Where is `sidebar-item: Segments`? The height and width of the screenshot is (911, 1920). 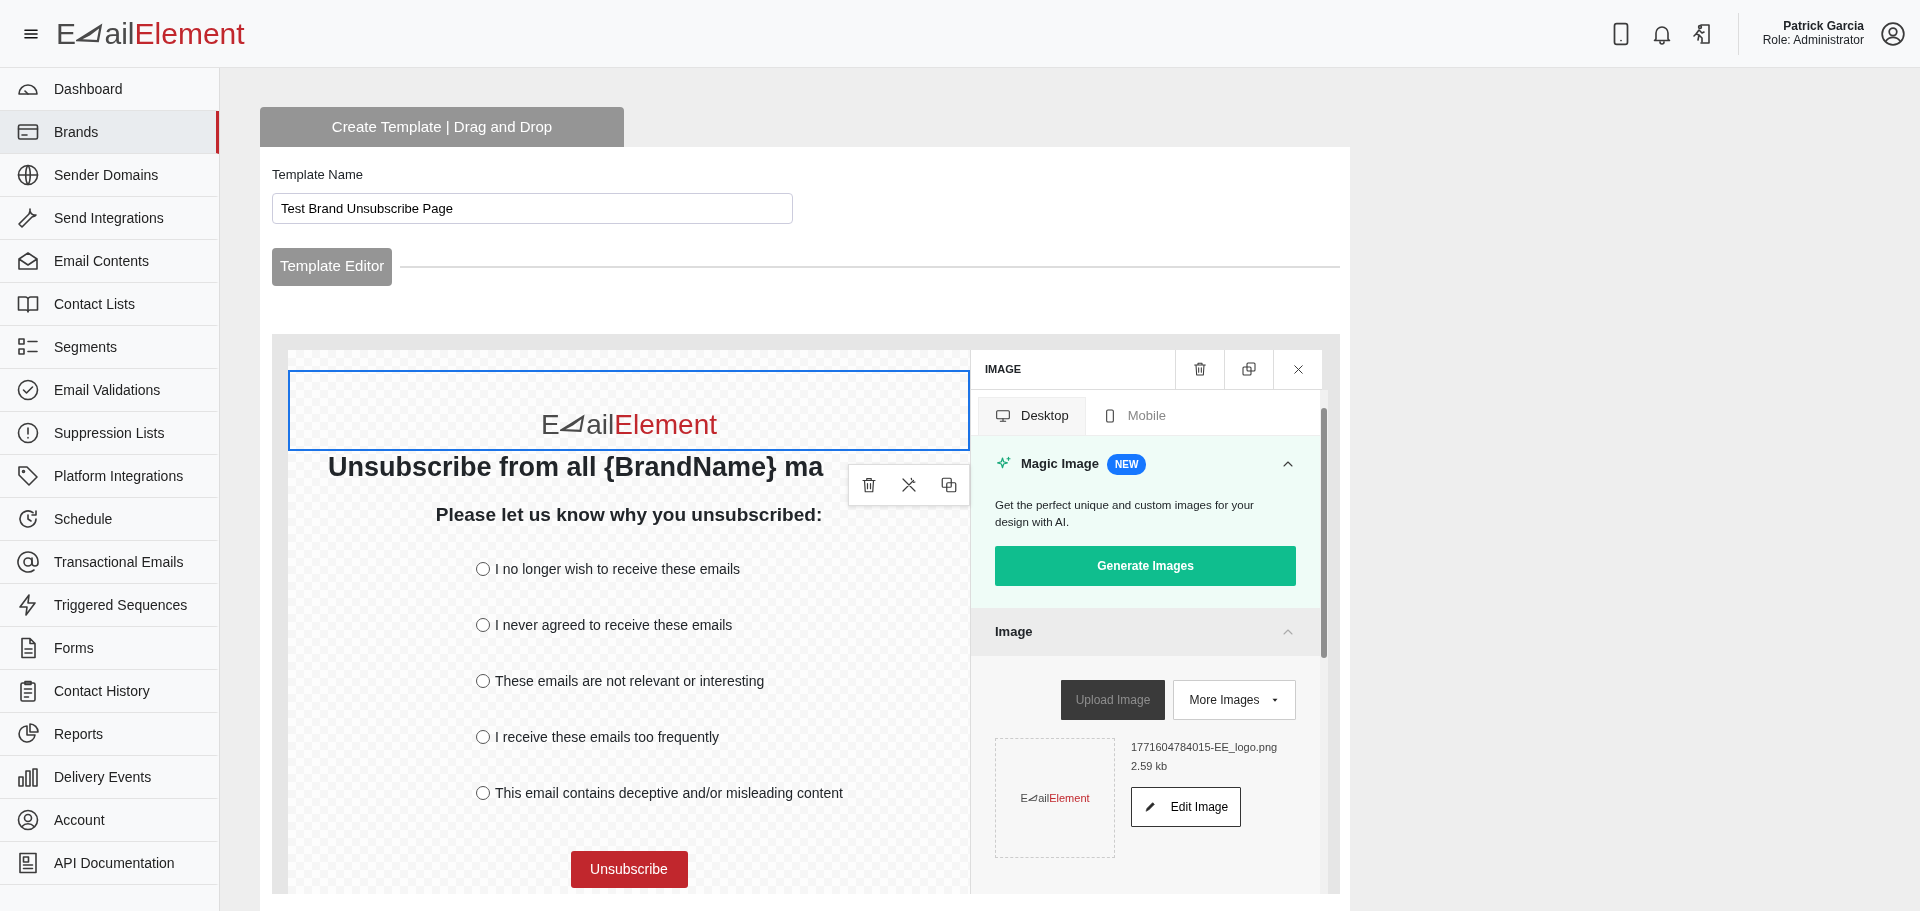
sidebar-item: Segments is located at coordinates (109, 347).